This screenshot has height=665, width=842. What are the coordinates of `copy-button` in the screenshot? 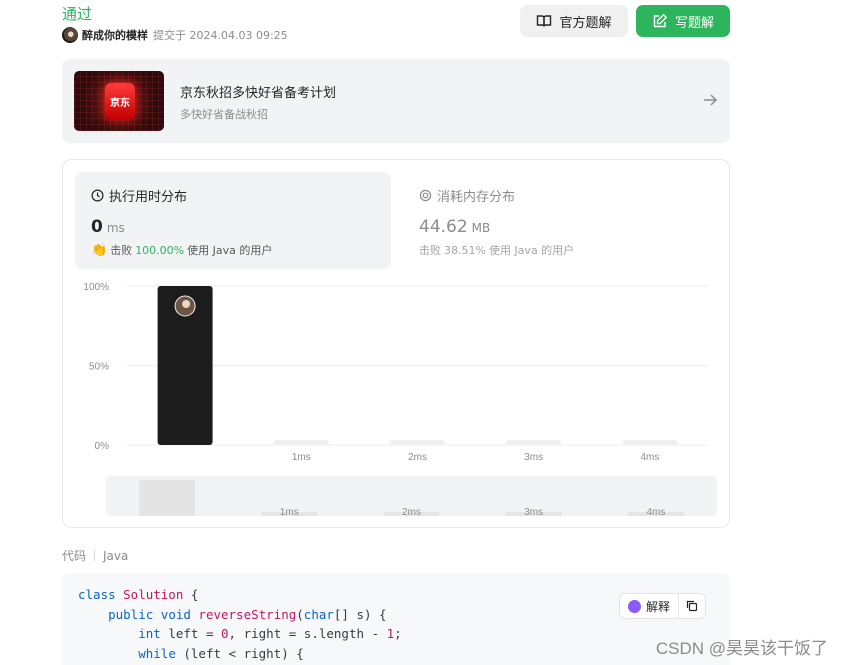 It's located at (692, 606).